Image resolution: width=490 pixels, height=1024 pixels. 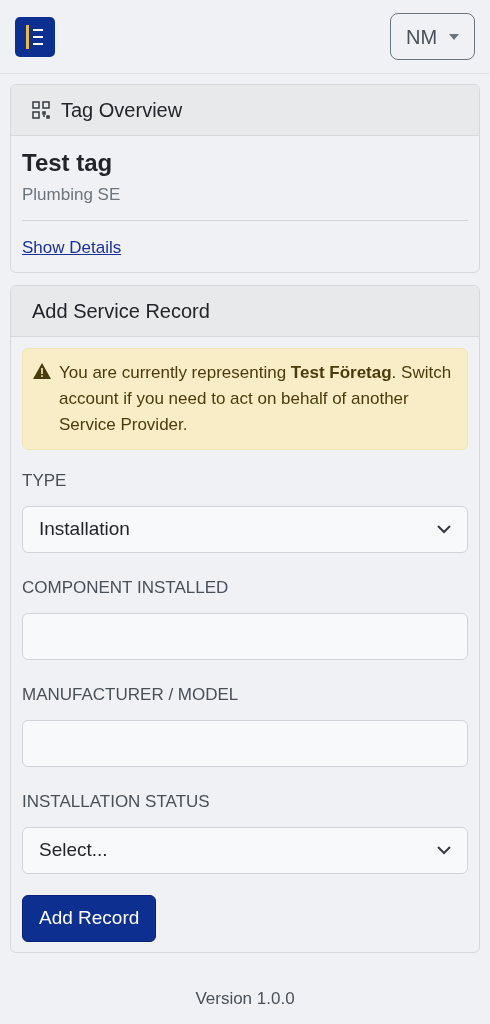 I want to click on tag-name: Test tag, so click(x=68, y=163).